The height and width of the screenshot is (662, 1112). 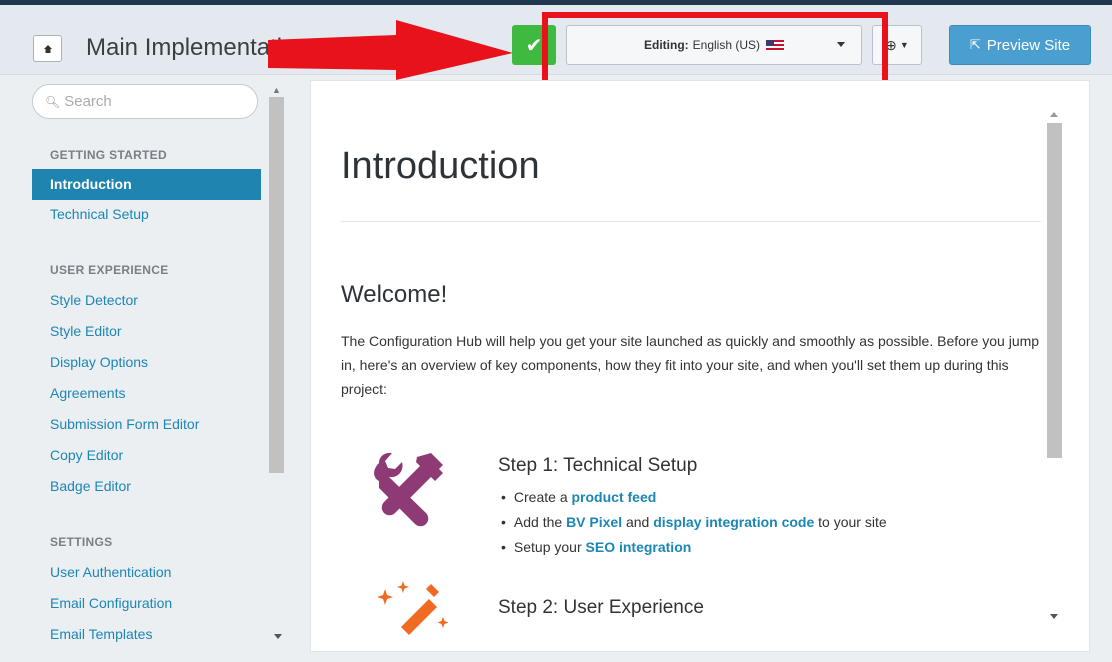 I want to click on bullet-text: Setup your, so click(x=549, y=547).